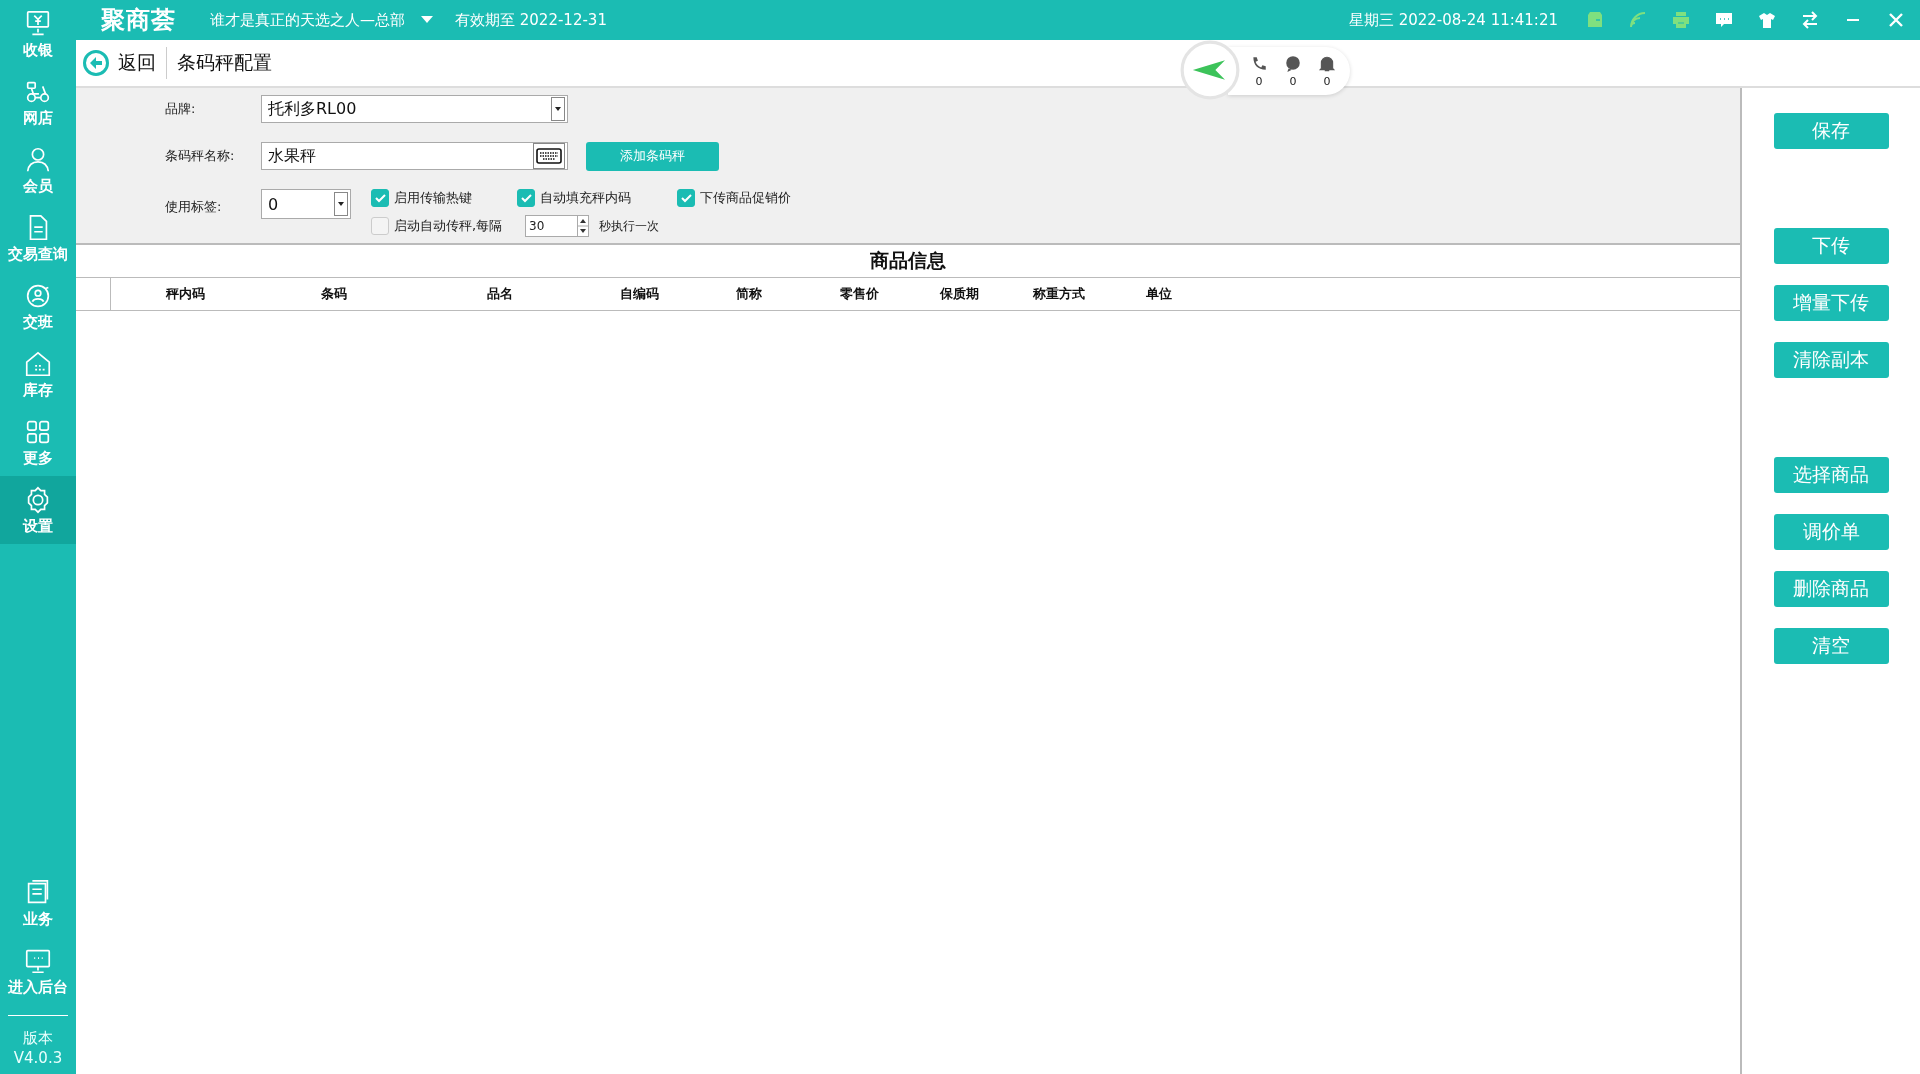 The height and width of the screenshot is (1074, 1920). Describe the element at coordinates (557, 226) in the screenshot. I see `interval-spinner: 30` at that location.